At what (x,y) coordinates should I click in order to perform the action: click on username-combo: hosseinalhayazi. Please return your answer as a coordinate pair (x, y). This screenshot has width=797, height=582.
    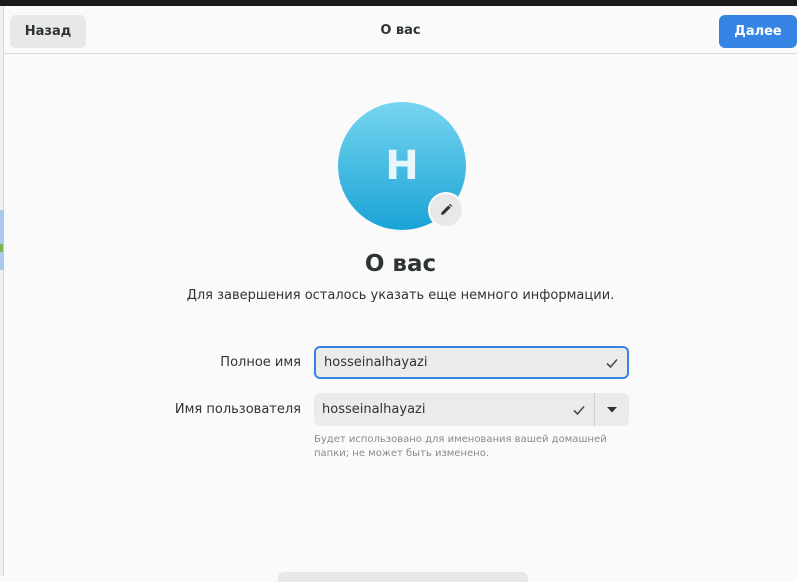
    Looking at the image, I should click on (471, 409).